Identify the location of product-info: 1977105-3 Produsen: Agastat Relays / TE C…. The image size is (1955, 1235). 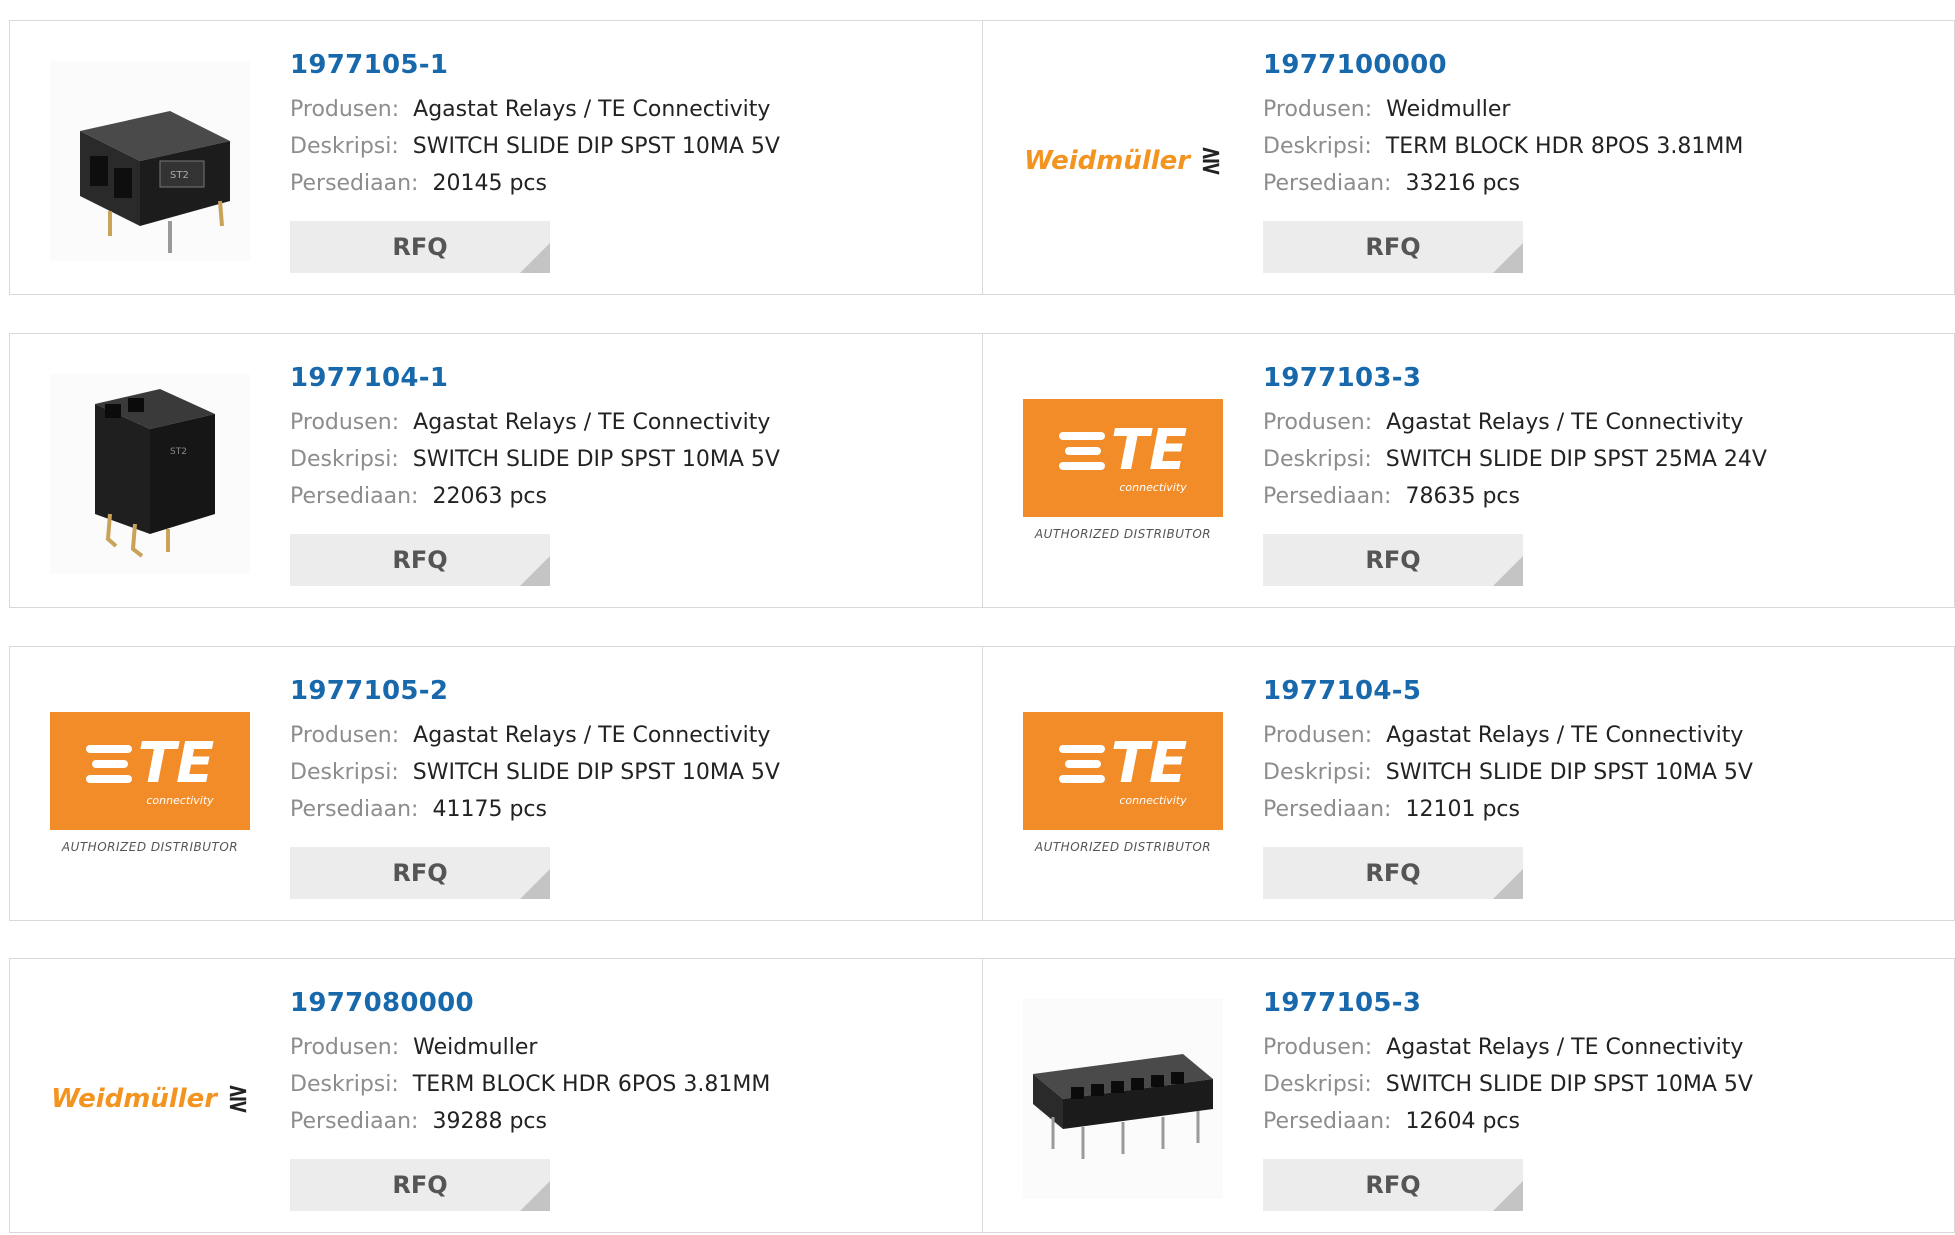
(1598, 1063).